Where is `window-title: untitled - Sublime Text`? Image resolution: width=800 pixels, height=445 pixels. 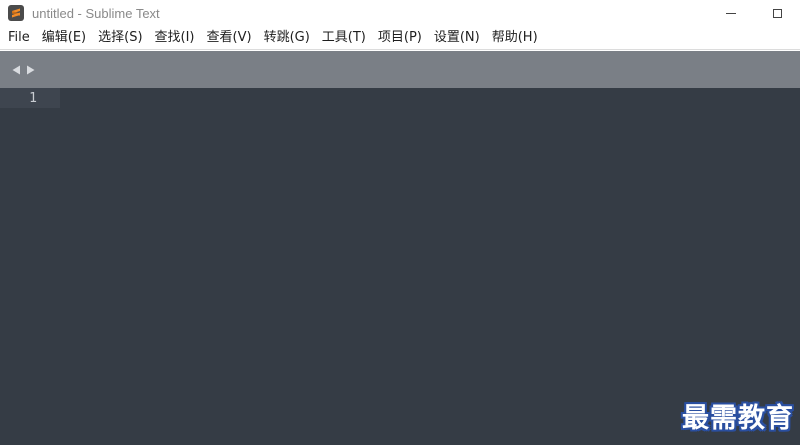
window-title: untitled - Sublime Text is located at coordinates (96, 13).